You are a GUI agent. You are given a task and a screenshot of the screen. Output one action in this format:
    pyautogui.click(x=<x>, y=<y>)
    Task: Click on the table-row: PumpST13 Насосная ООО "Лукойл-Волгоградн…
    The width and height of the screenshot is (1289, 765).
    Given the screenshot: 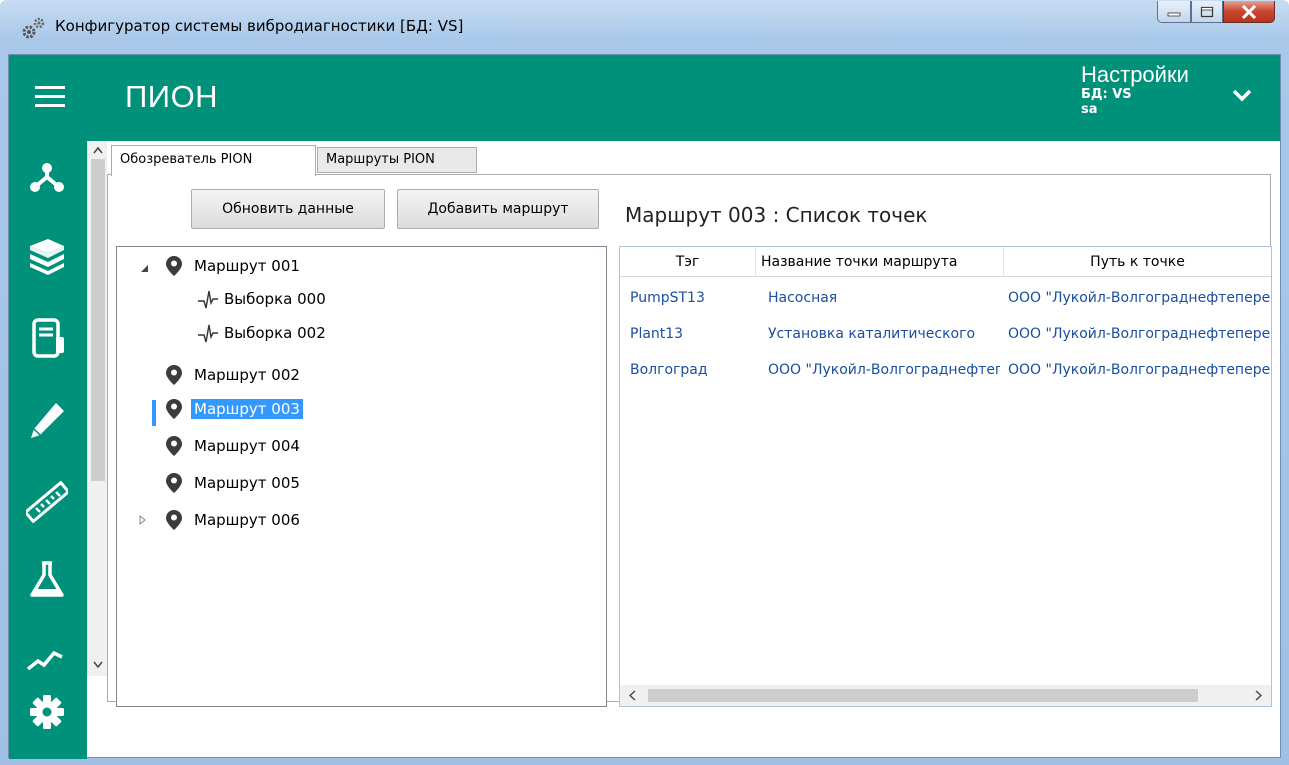 What is the action you would take?
    pyautogui.click(x=945, y=298)
    